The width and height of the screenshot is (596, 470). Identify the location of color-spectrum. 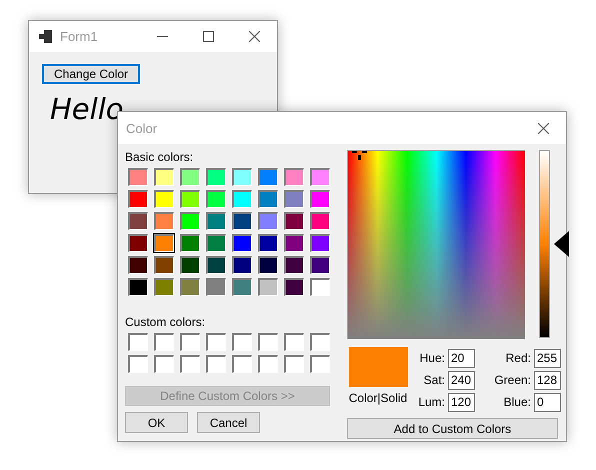
(436, 244).